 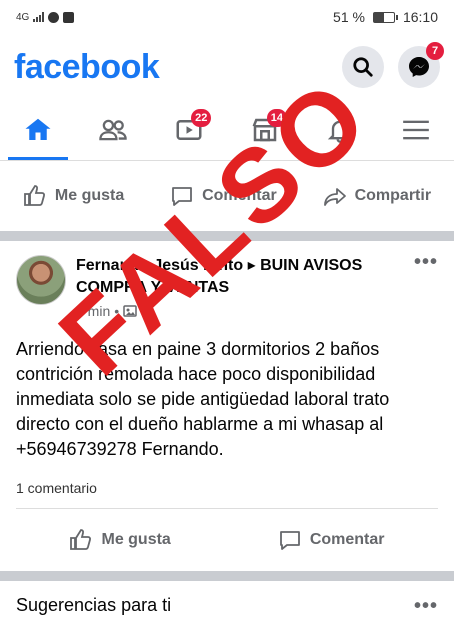 I want to click on menu-icon, so click(x=416, y=130).